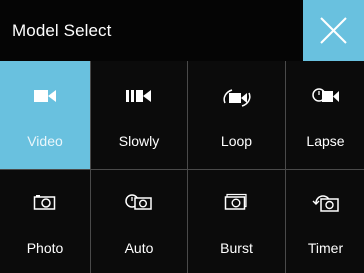 This screenshot has height=273, width=364. I want to click on close-icon, so click(333, 30).